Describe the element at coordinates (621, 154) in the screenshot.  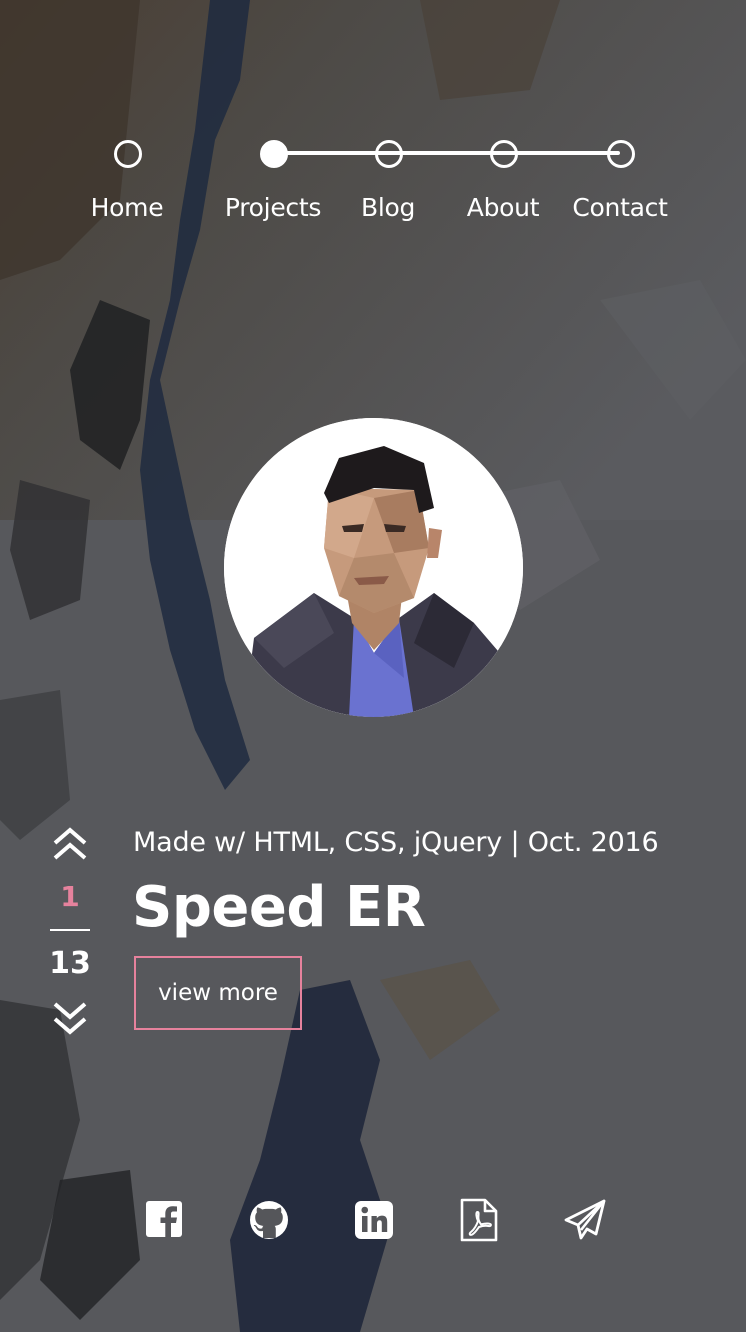
I see `nav-dot-contact` at that location.